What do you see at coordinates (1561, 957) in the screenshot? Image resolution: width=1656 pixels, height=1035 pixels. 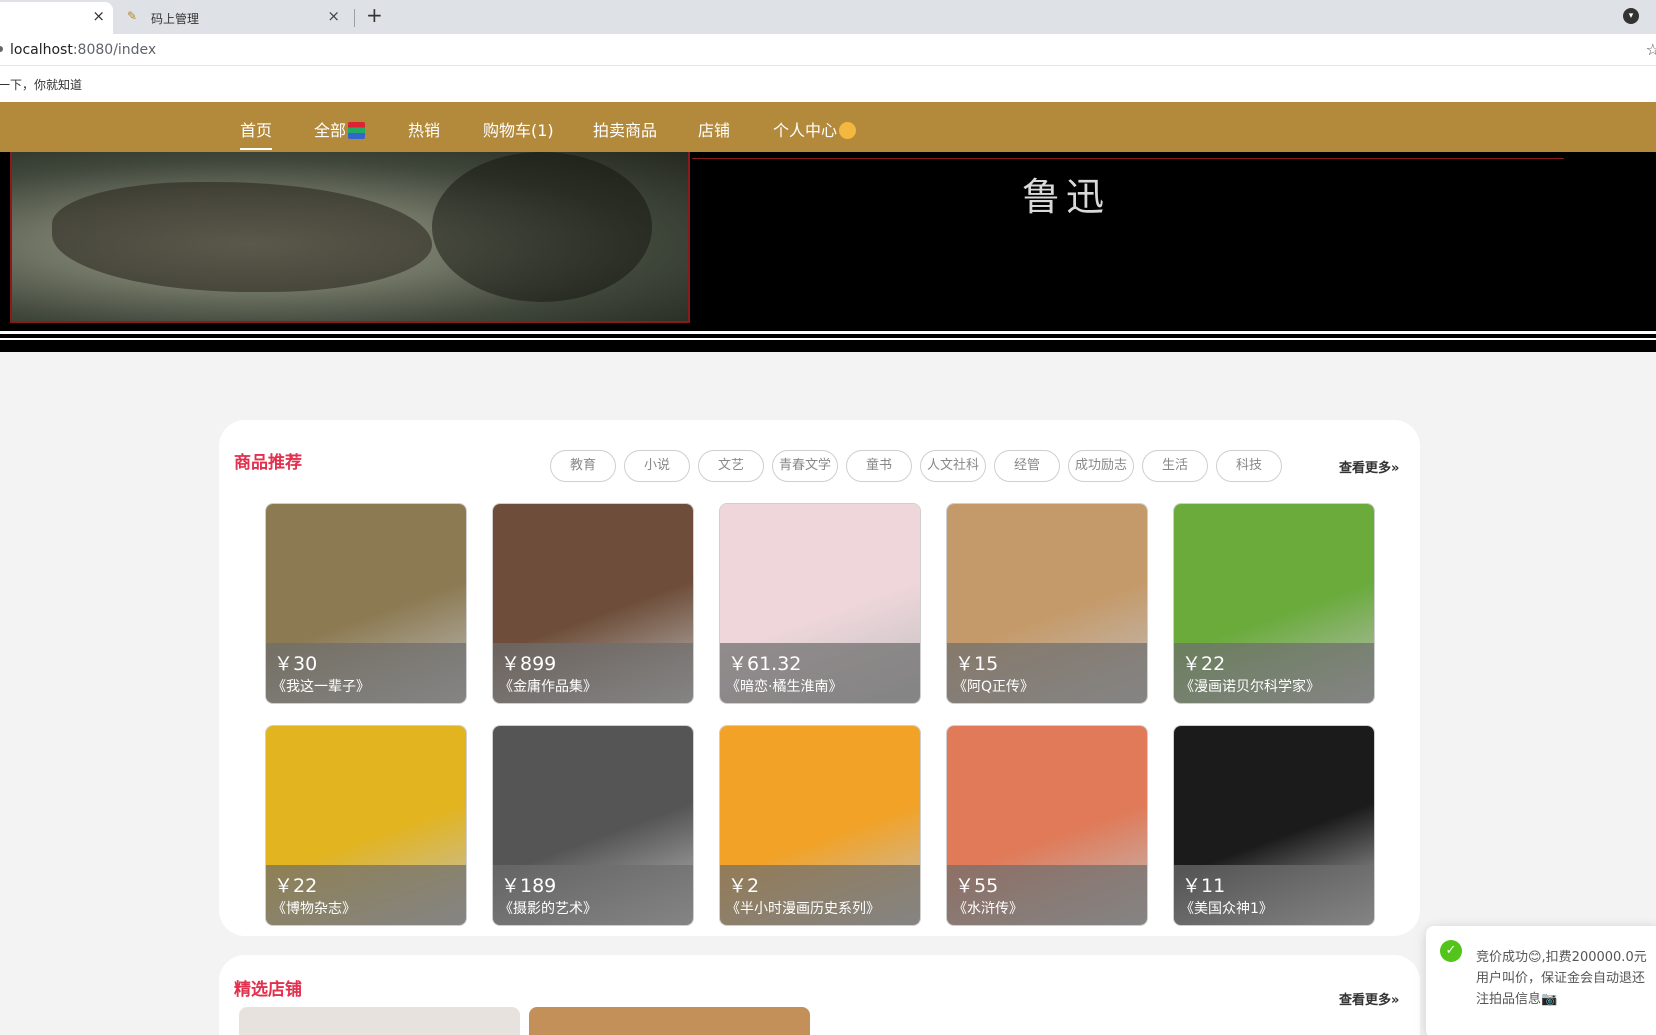 I see `toast-line: 竞价成功😊,扣费200000.0元` at bounding box center [1561, 957].